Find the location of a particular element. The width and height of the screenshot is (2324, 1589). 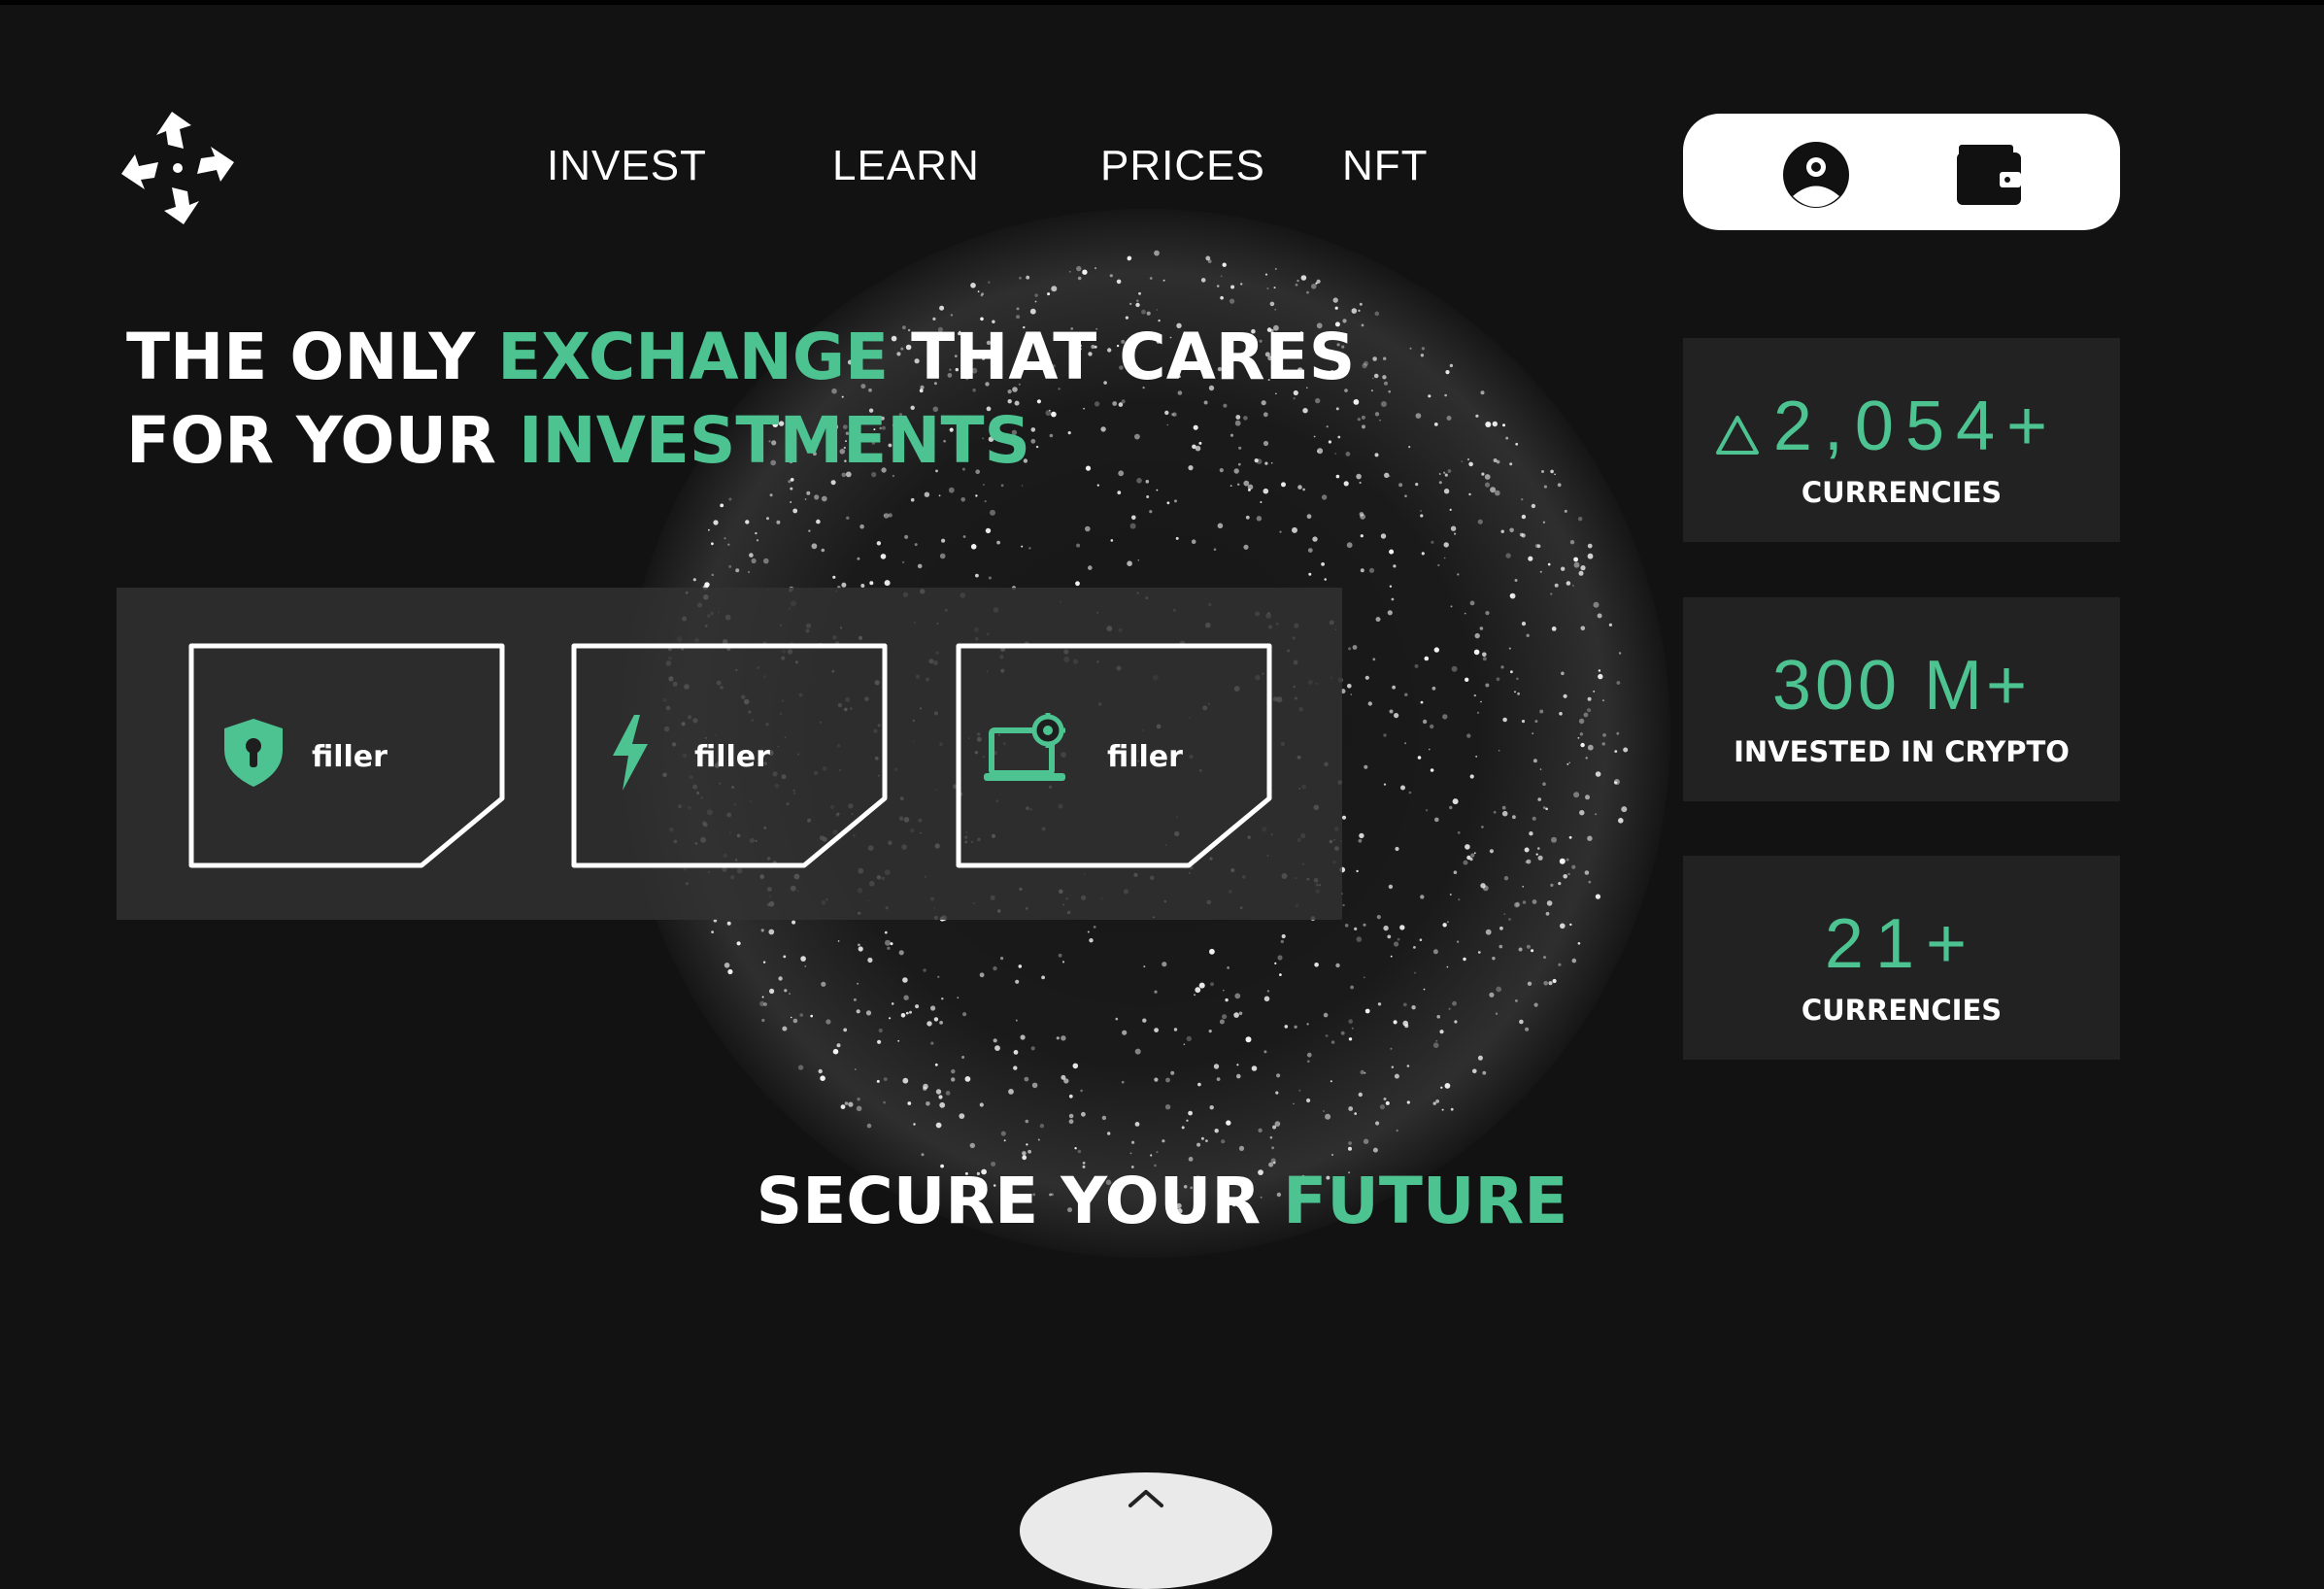

tagline-highlight: FUTURE is located at coordinates (1425, 1201).